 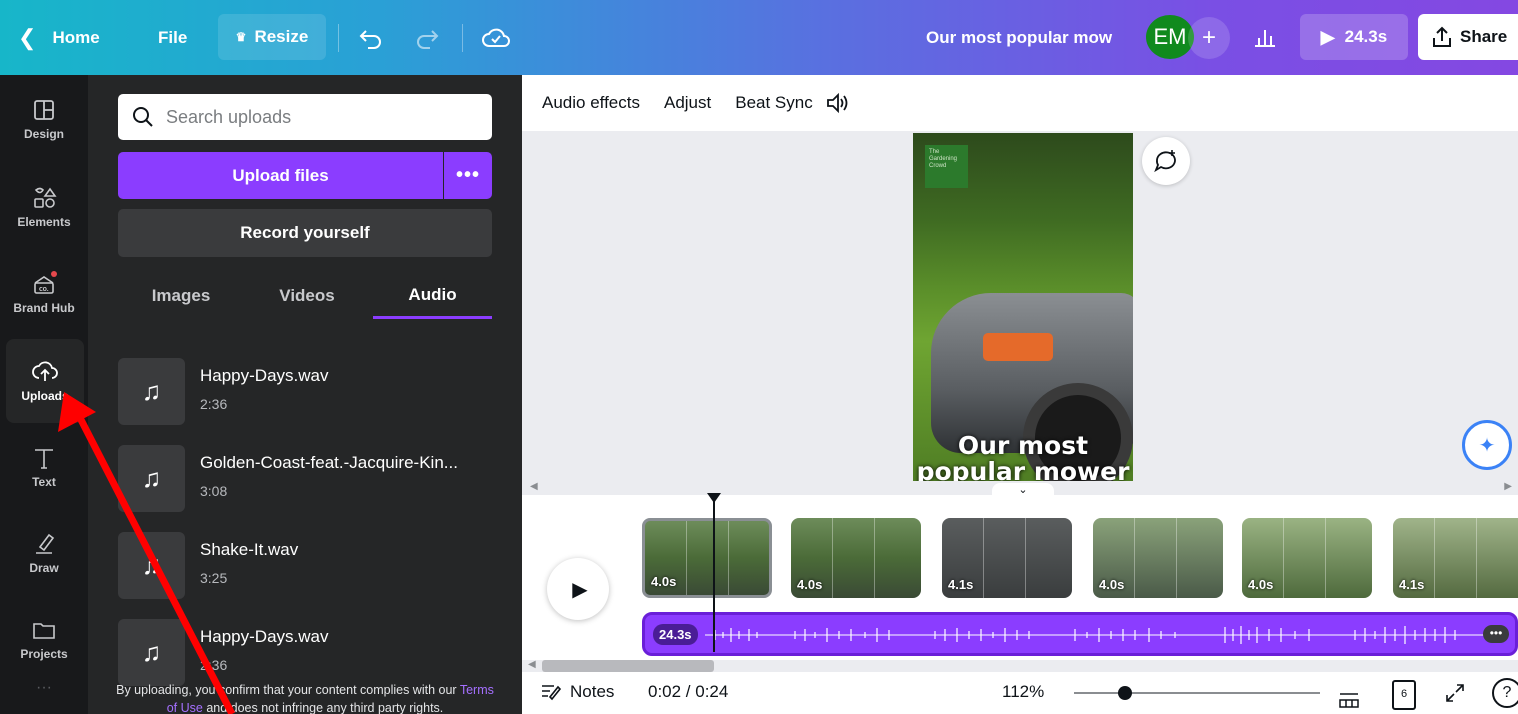 What do you see at coordinates (280, 175) in the screenshot?
I see `upload-files-button: Upload files` at bounding box center [280, 175].